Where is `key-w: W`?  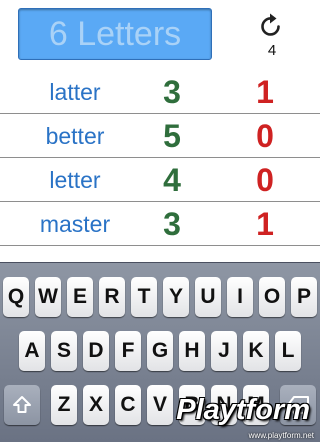
key-w: W is located at coordinates (48, 297).